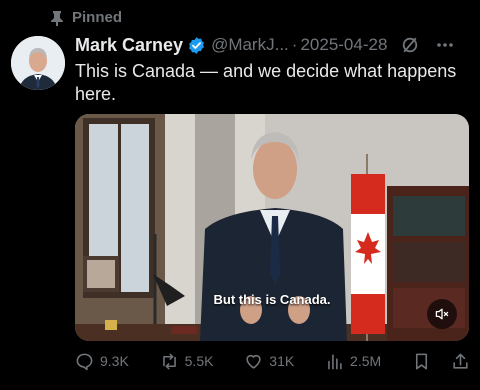  I want to click on reply-button: 9.3K, so click(102, 361).